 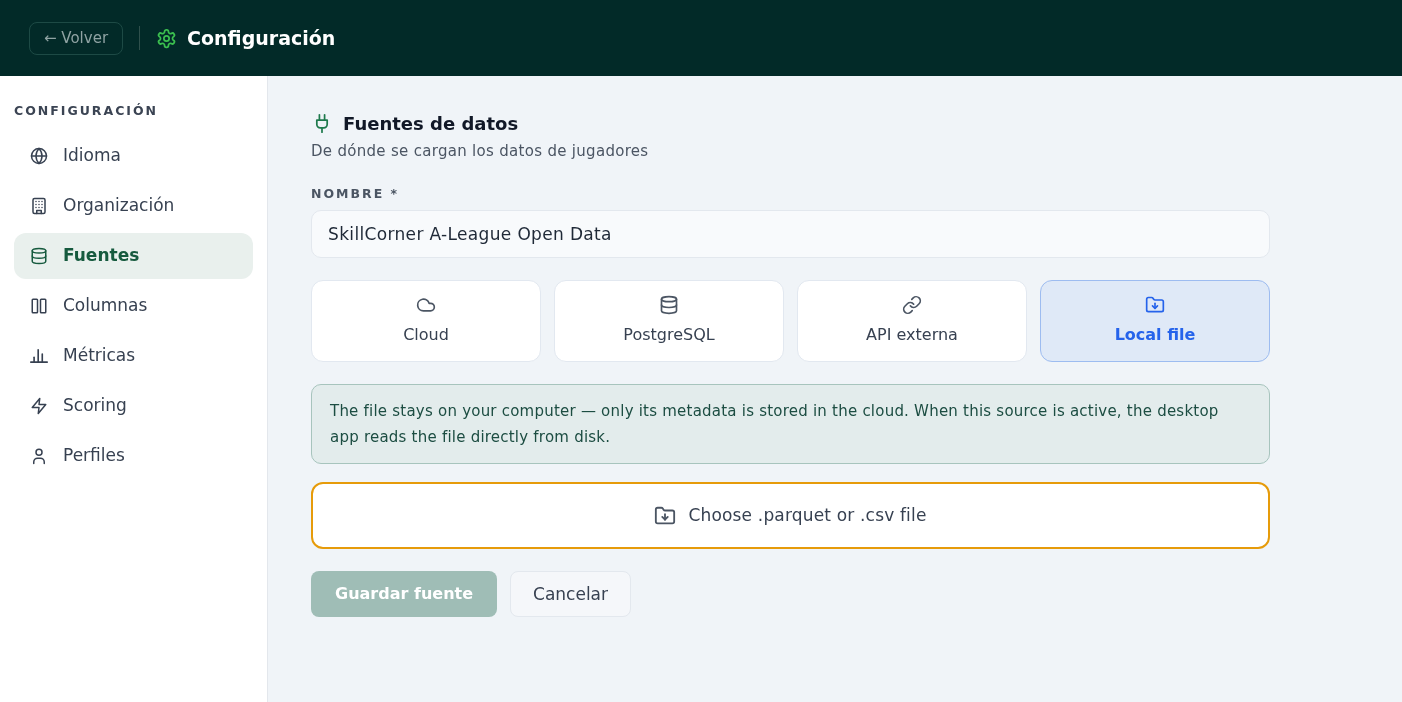 What do you see at coordinates (133, 405) in the screenshot?
I see `sidebar-item: Scoring` at bounding box center [133, 405].